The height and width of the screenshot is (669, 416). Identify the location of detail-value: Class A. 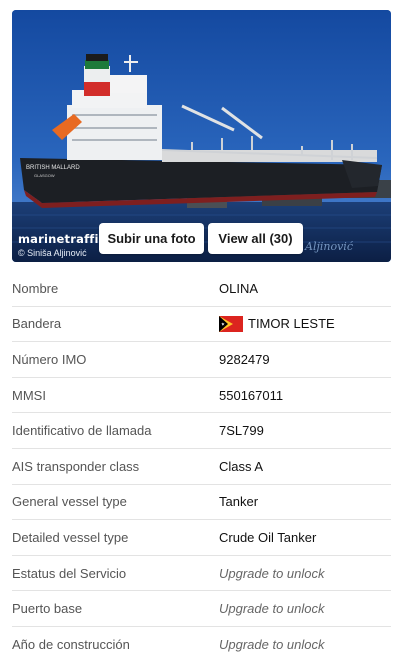
(241, 466).